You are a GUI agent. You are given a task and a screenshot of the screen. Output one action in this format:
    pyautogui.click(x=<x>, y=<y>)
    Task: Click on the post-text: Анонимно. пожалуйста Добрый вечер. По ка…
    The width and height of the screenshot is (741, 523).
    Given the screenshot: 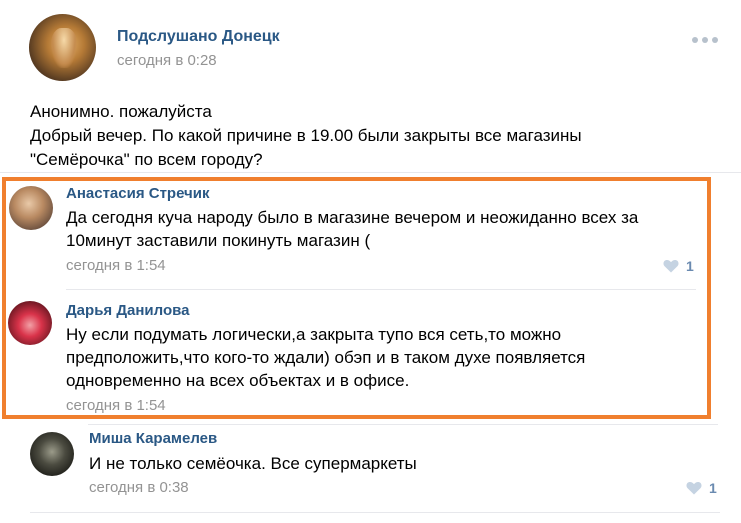 What is the action you would take?
    pyautogui.click(x=380, y=136)
    